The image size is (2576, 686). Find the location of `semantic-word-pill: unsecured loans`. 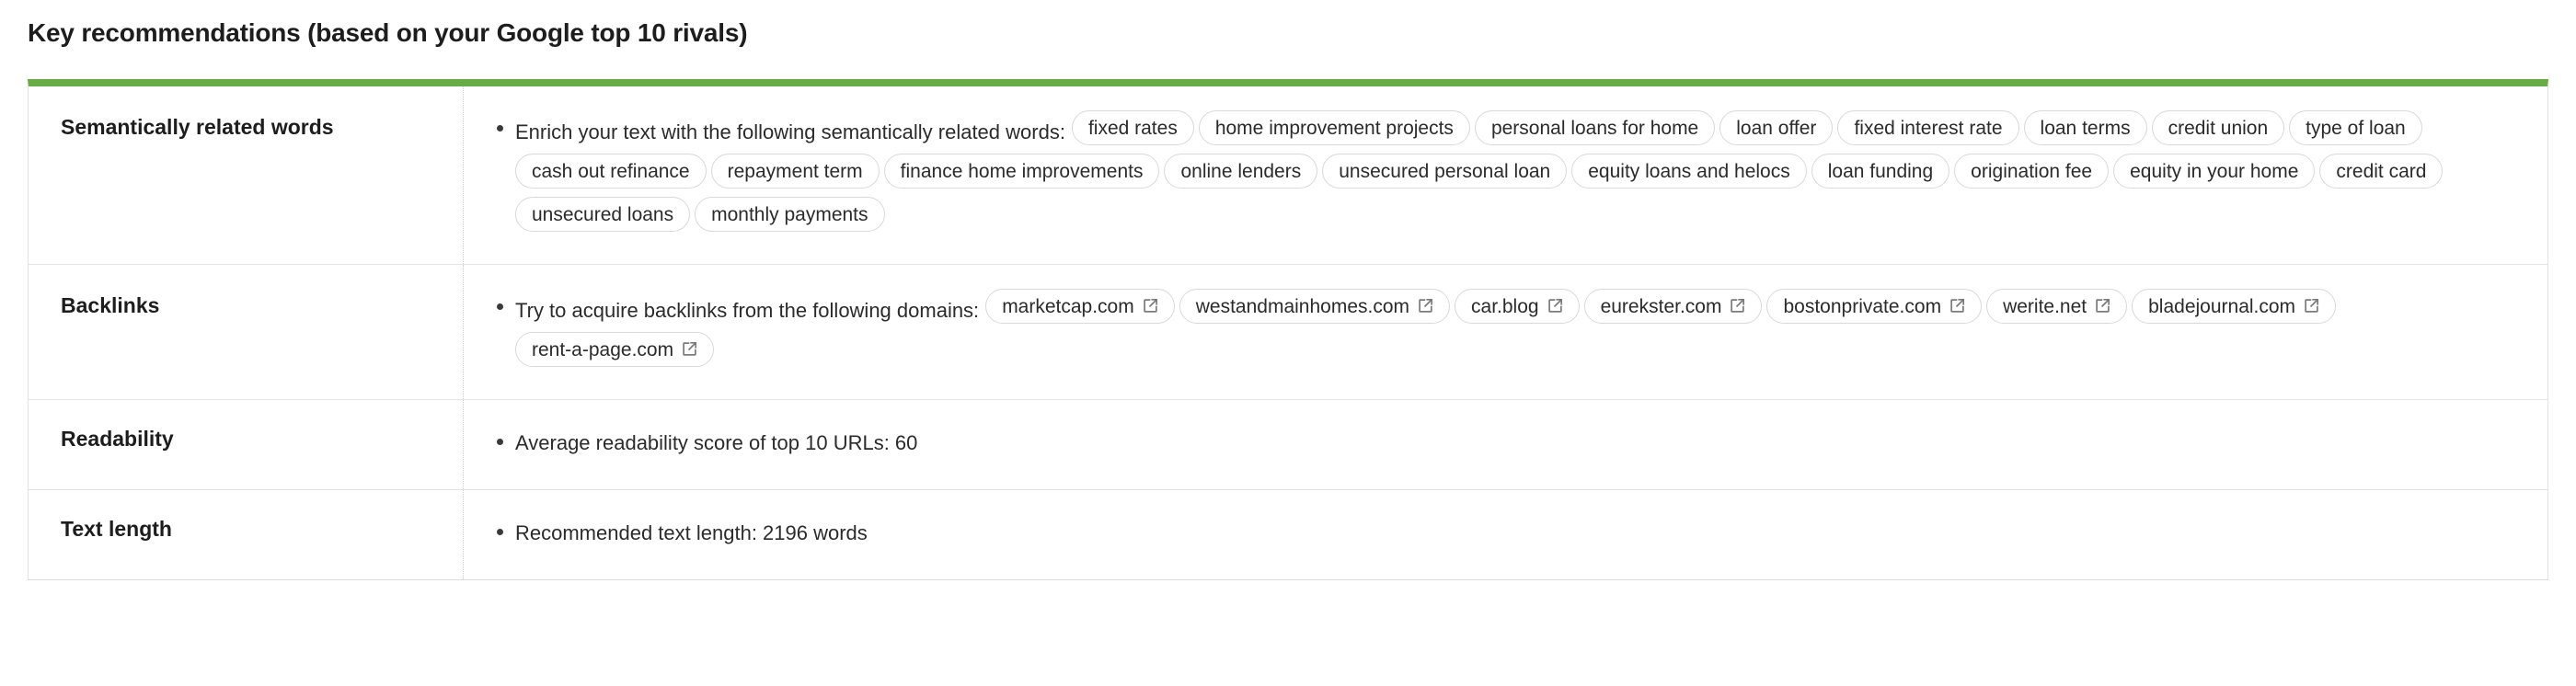

semantic-word-pill: unsecured loans is located at coordinates (603, 214).